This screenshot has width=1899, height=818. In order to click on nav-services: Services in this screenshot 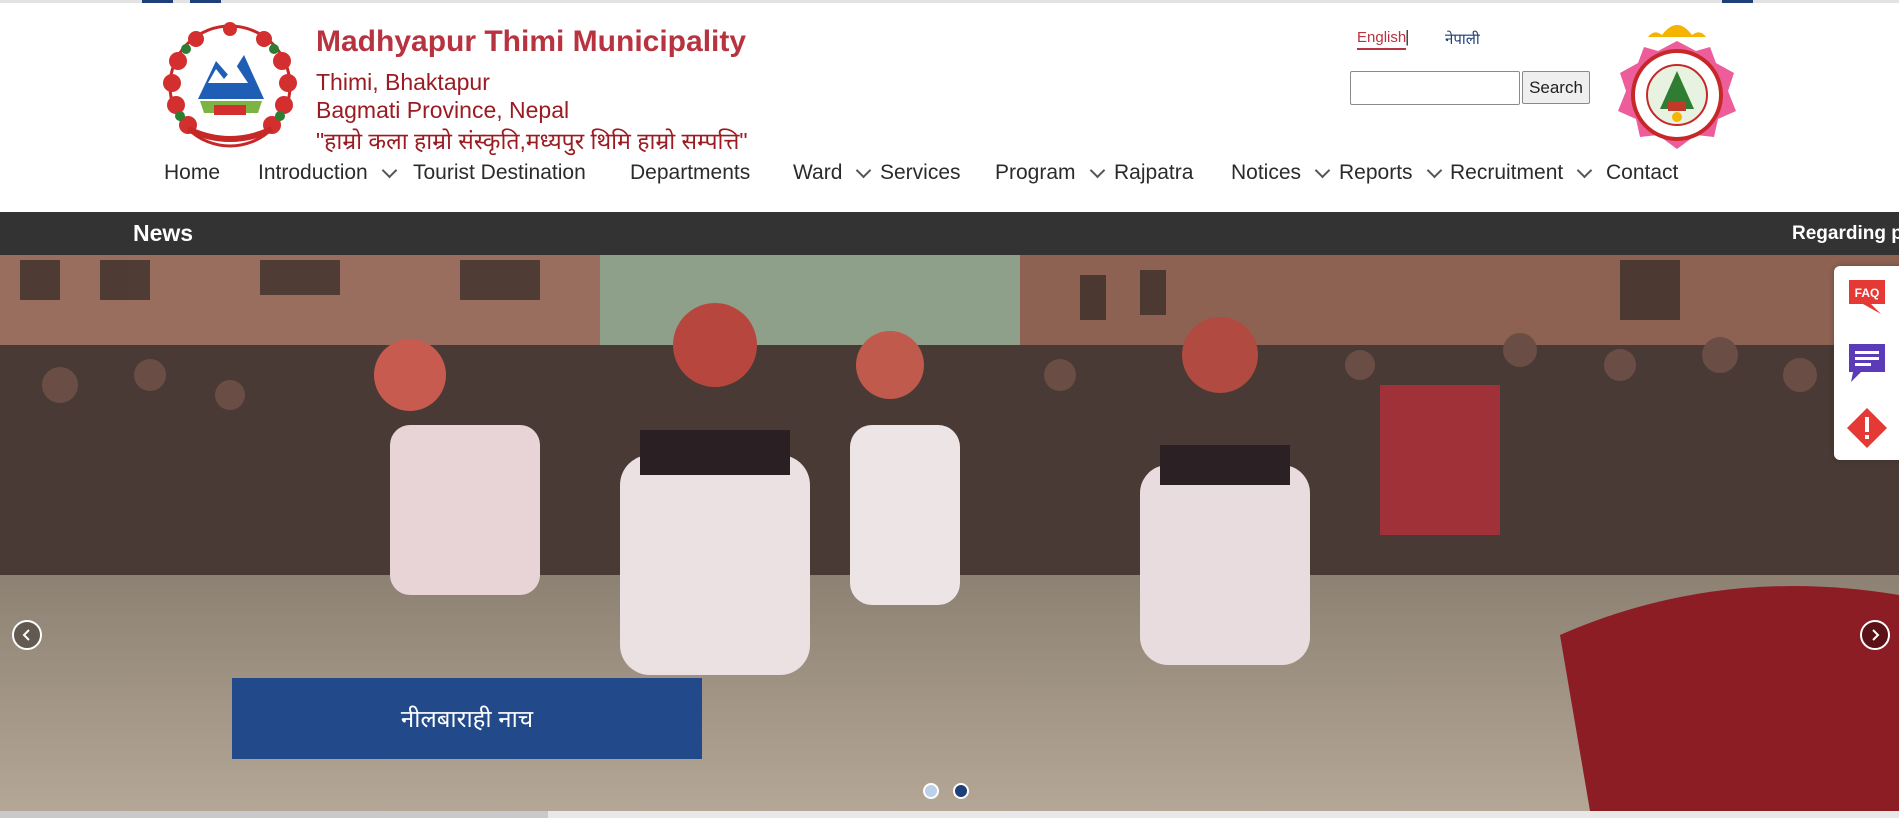, I will do `click(920, 173)`.